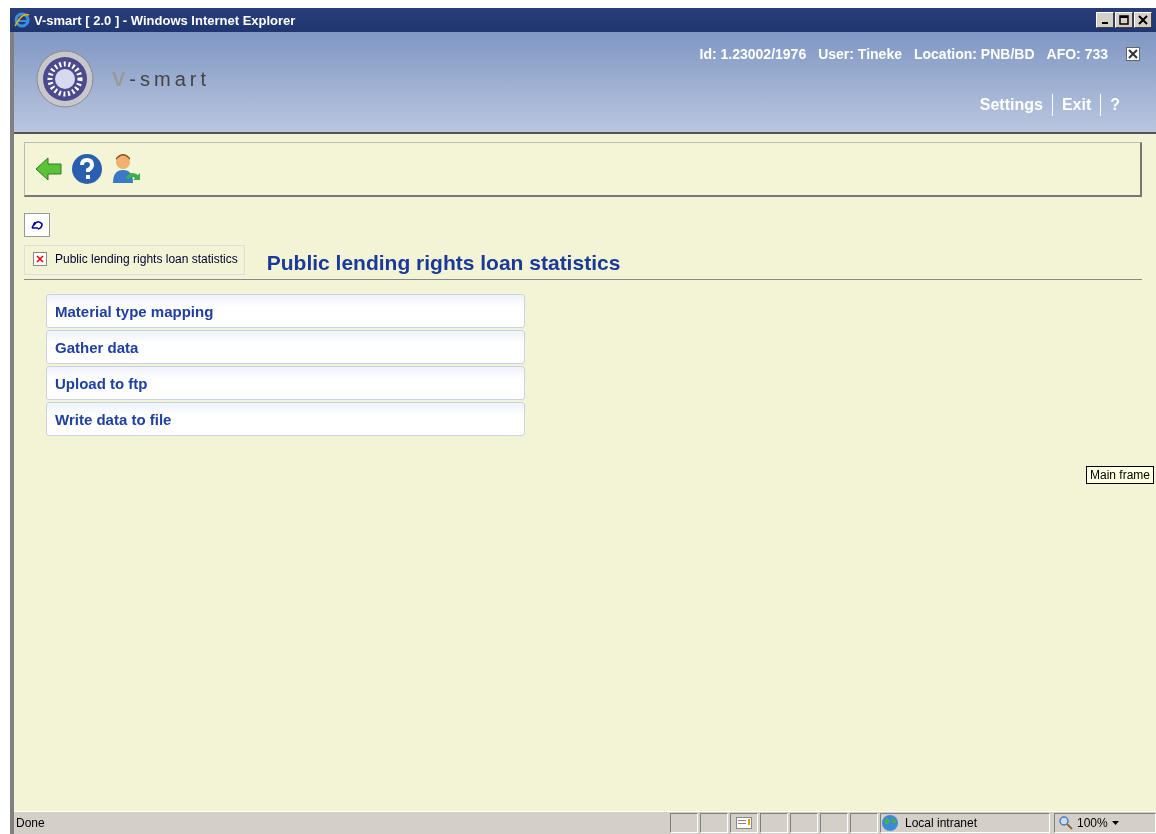  Describe the element at coordinates (744, 823) in the screenshot. I see `page-icon` at that location.